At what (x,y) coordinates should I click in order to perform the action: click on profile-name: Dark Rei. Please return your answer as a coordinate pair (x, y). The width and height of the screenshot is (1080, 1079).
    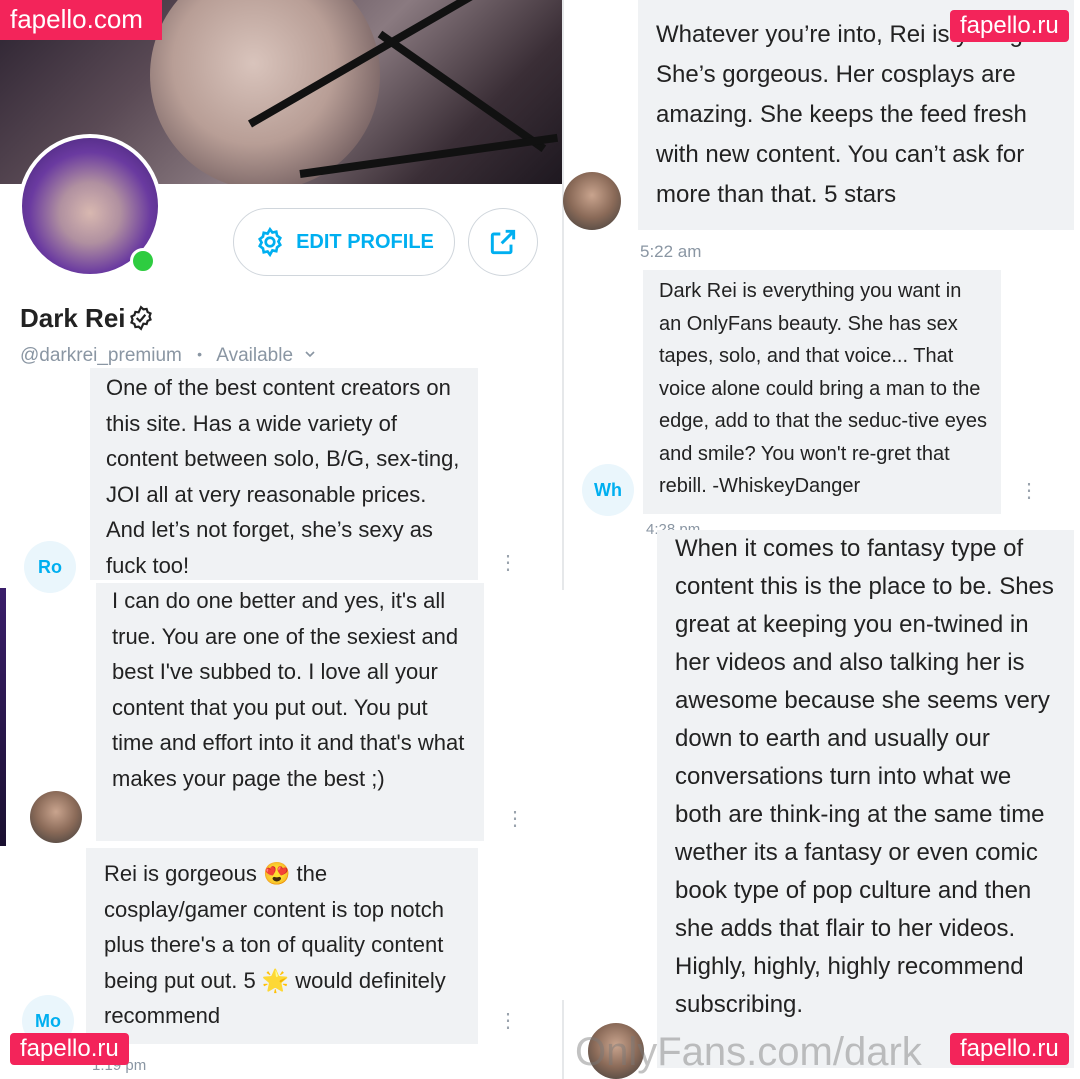
    Looking at the image, I should click on (87, 318).